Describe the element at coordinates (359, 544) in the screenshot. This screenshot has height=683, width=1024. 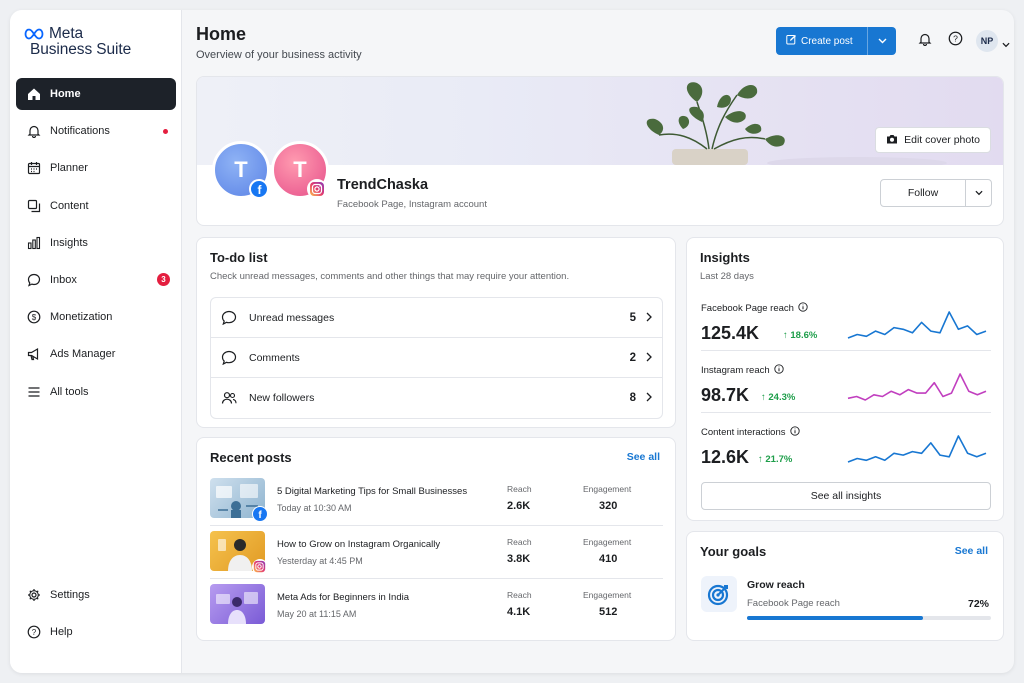
I see `post-title: How to Grow on Instagram Organically` at that location.